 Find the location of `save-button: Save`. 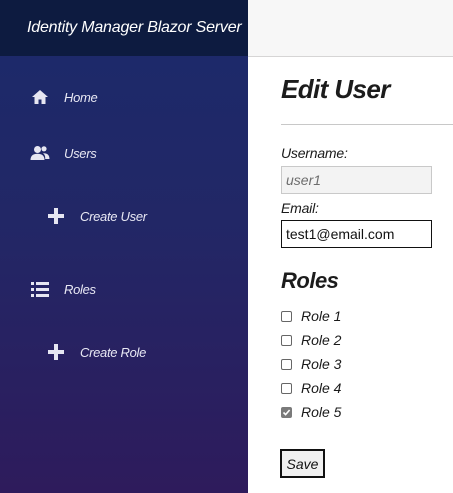

save-button: Save is located at coordinates (302, 463).